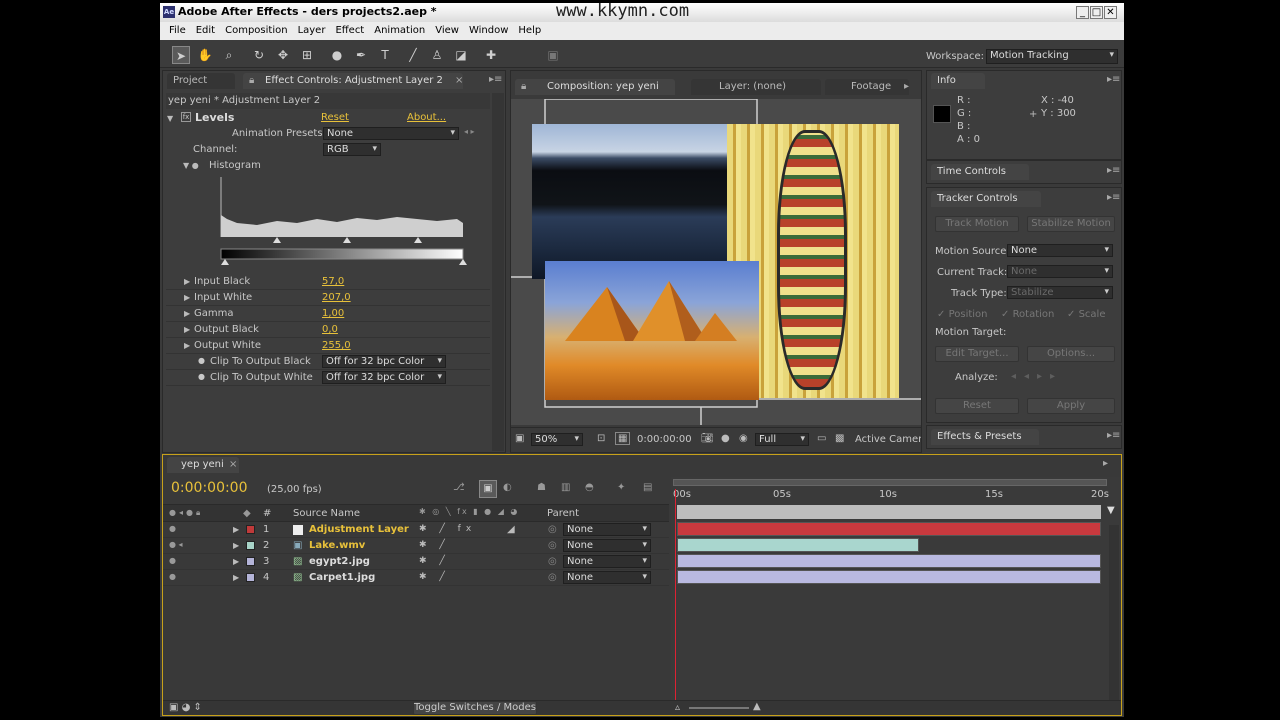  What do you see at coordinates (488, 31) in the screenshot?
I see `menu-window: Window` at bounding box center [488, 31].